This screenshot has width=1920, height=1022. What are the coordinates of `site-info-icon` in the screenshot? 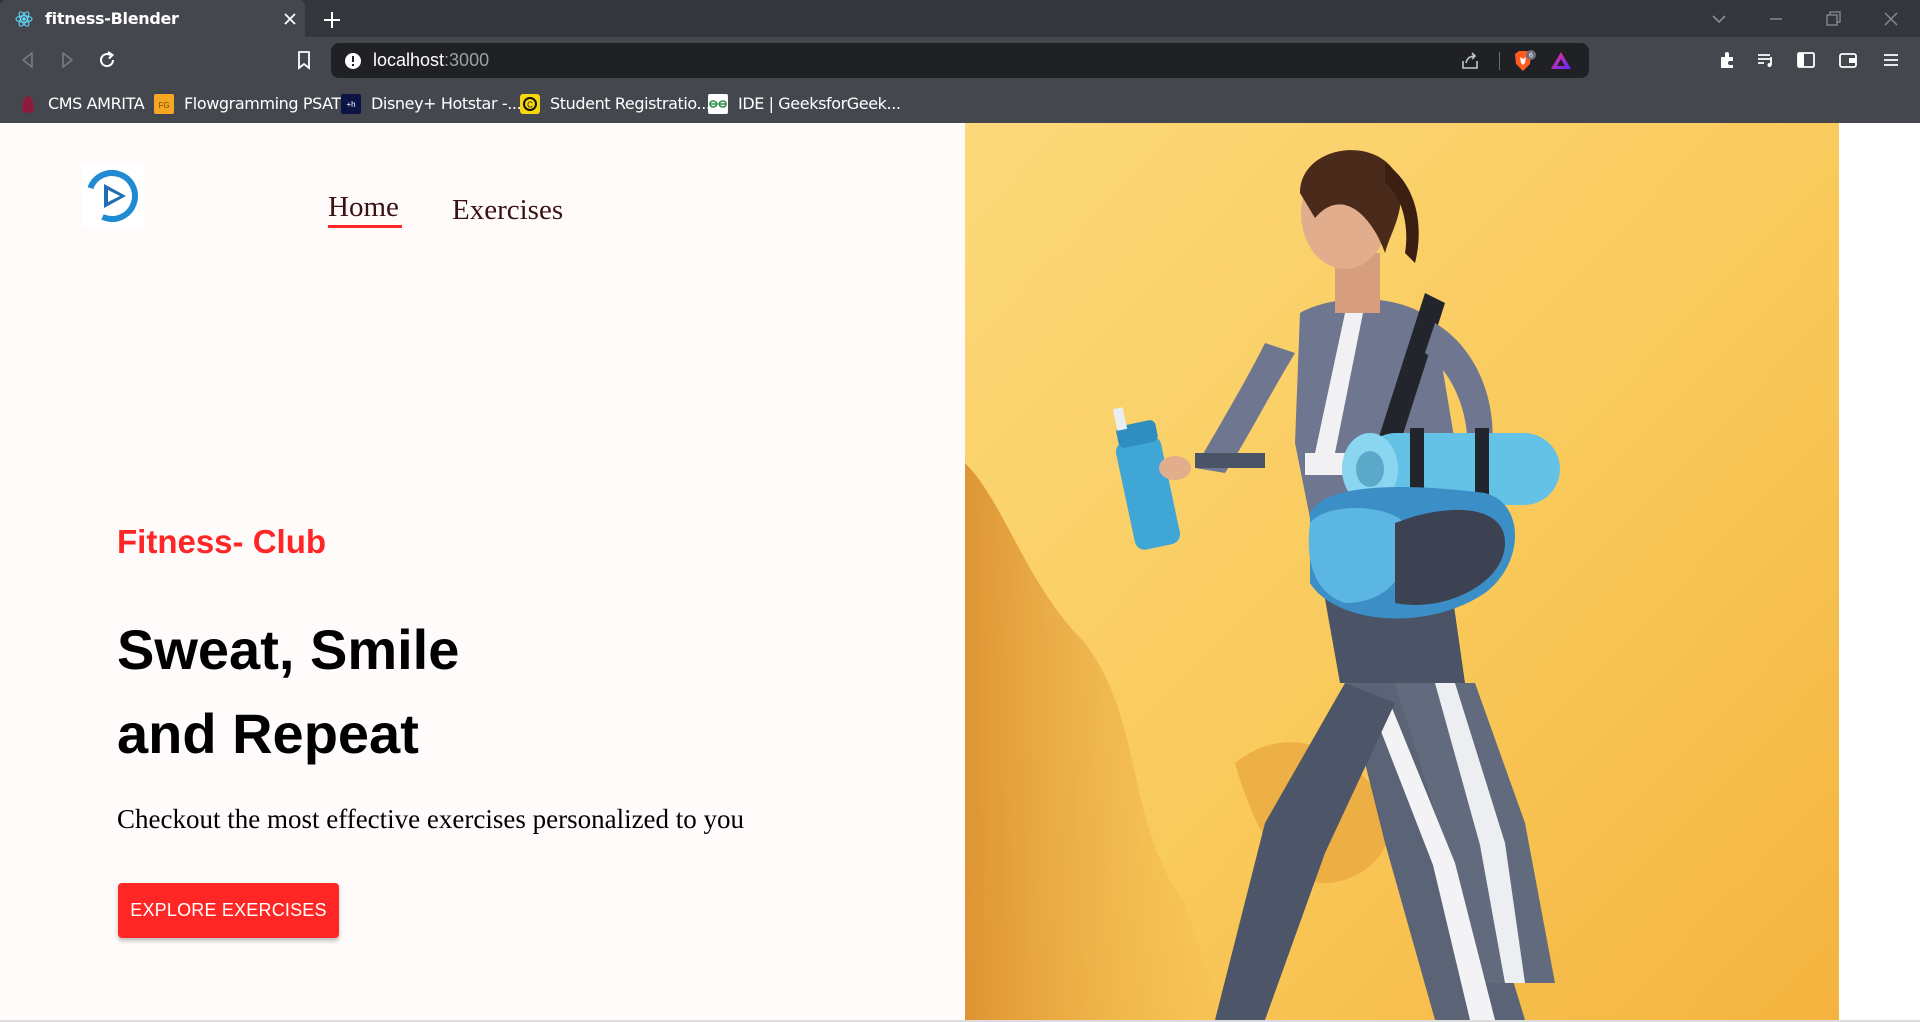 It's located at (353, 61).